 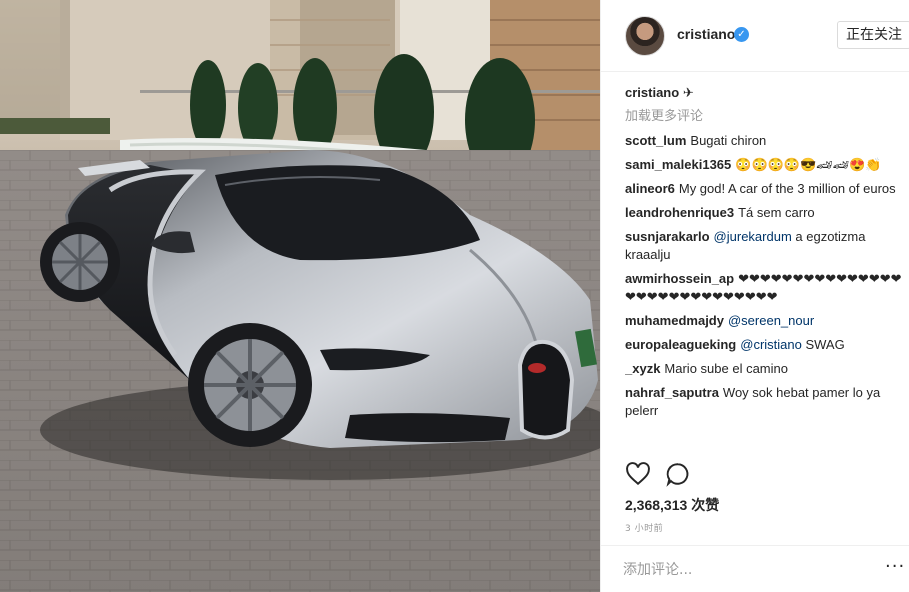 I want to click on comment-username: scott_lum, so click(x=655, y=140).